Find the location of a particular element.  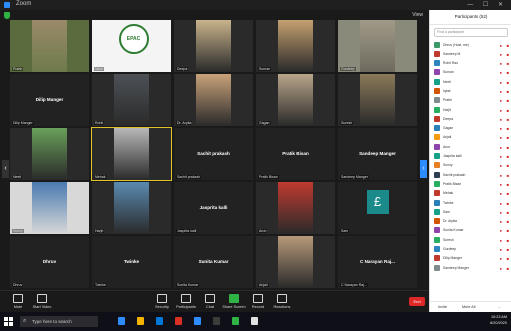

participant-name: Dr. Arpita is located at coordinates (450, 221).